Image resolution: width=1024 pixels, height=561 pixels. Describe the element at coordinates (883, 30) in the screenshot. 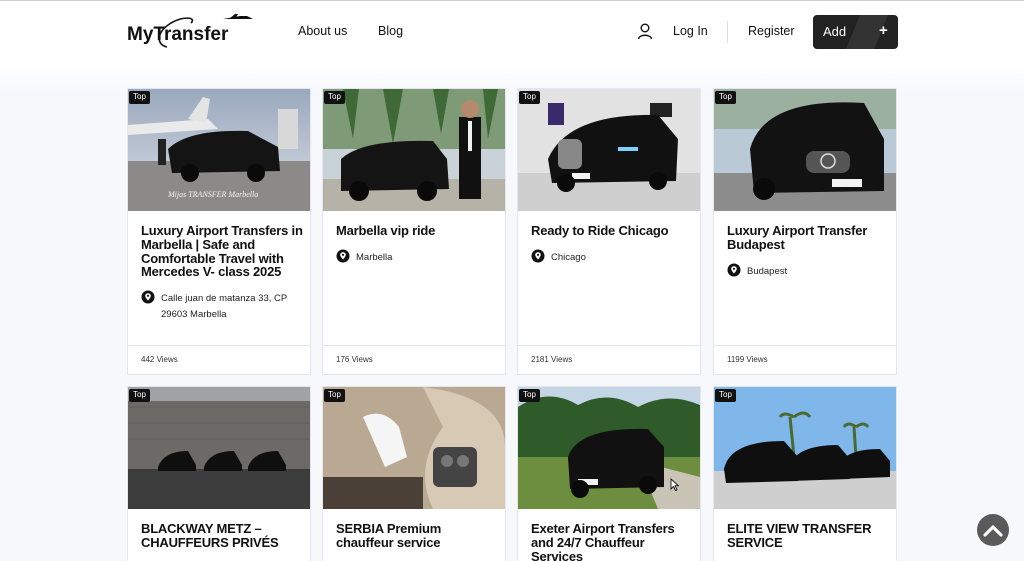

I see `plus-icon: +` at that location.